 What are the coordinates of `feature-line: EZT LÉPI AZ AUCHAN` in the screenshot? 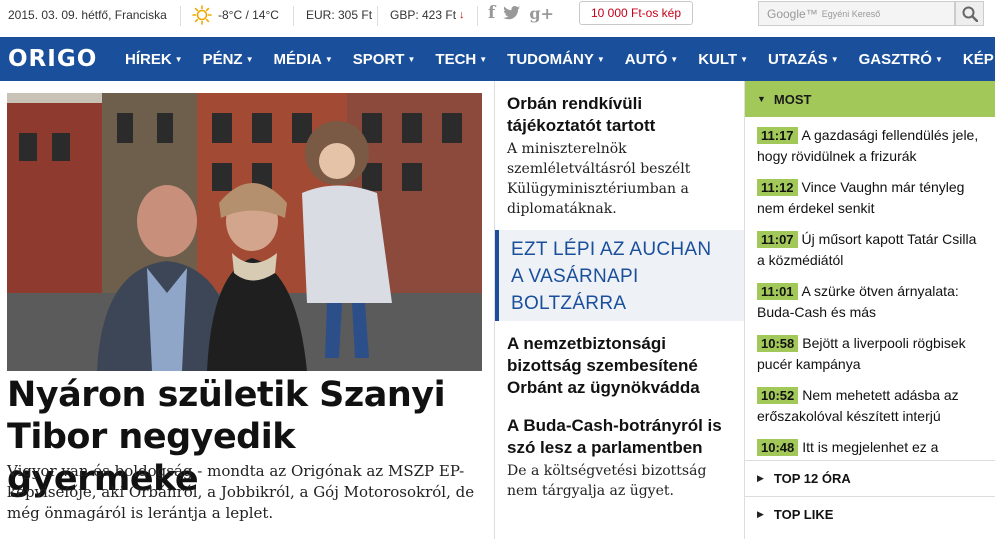 It's located at (611, 249).